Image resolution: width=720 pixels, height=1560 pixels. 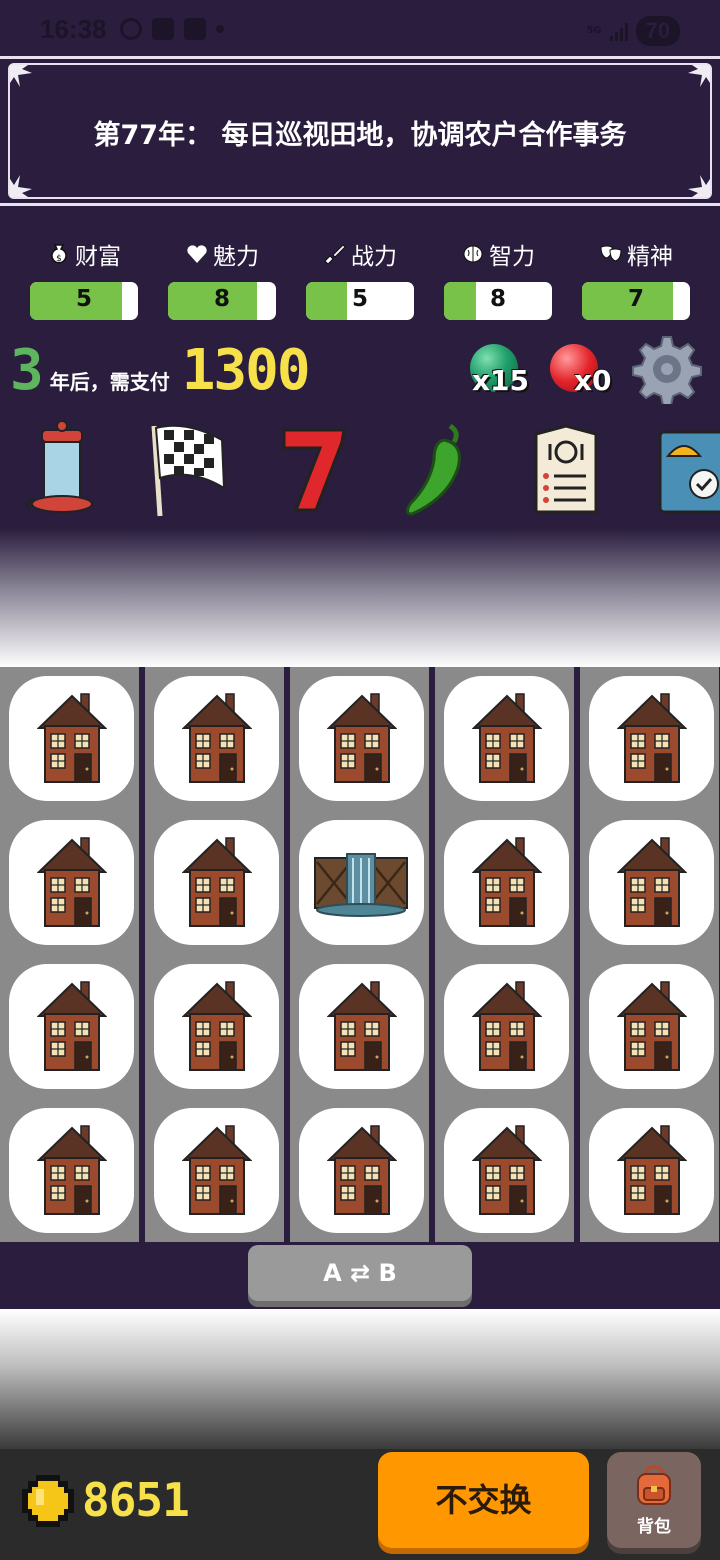 I want to click on year-banner: 第77年： 每日巡视田地，协调农户合作事务, so click(x=360, y=131).